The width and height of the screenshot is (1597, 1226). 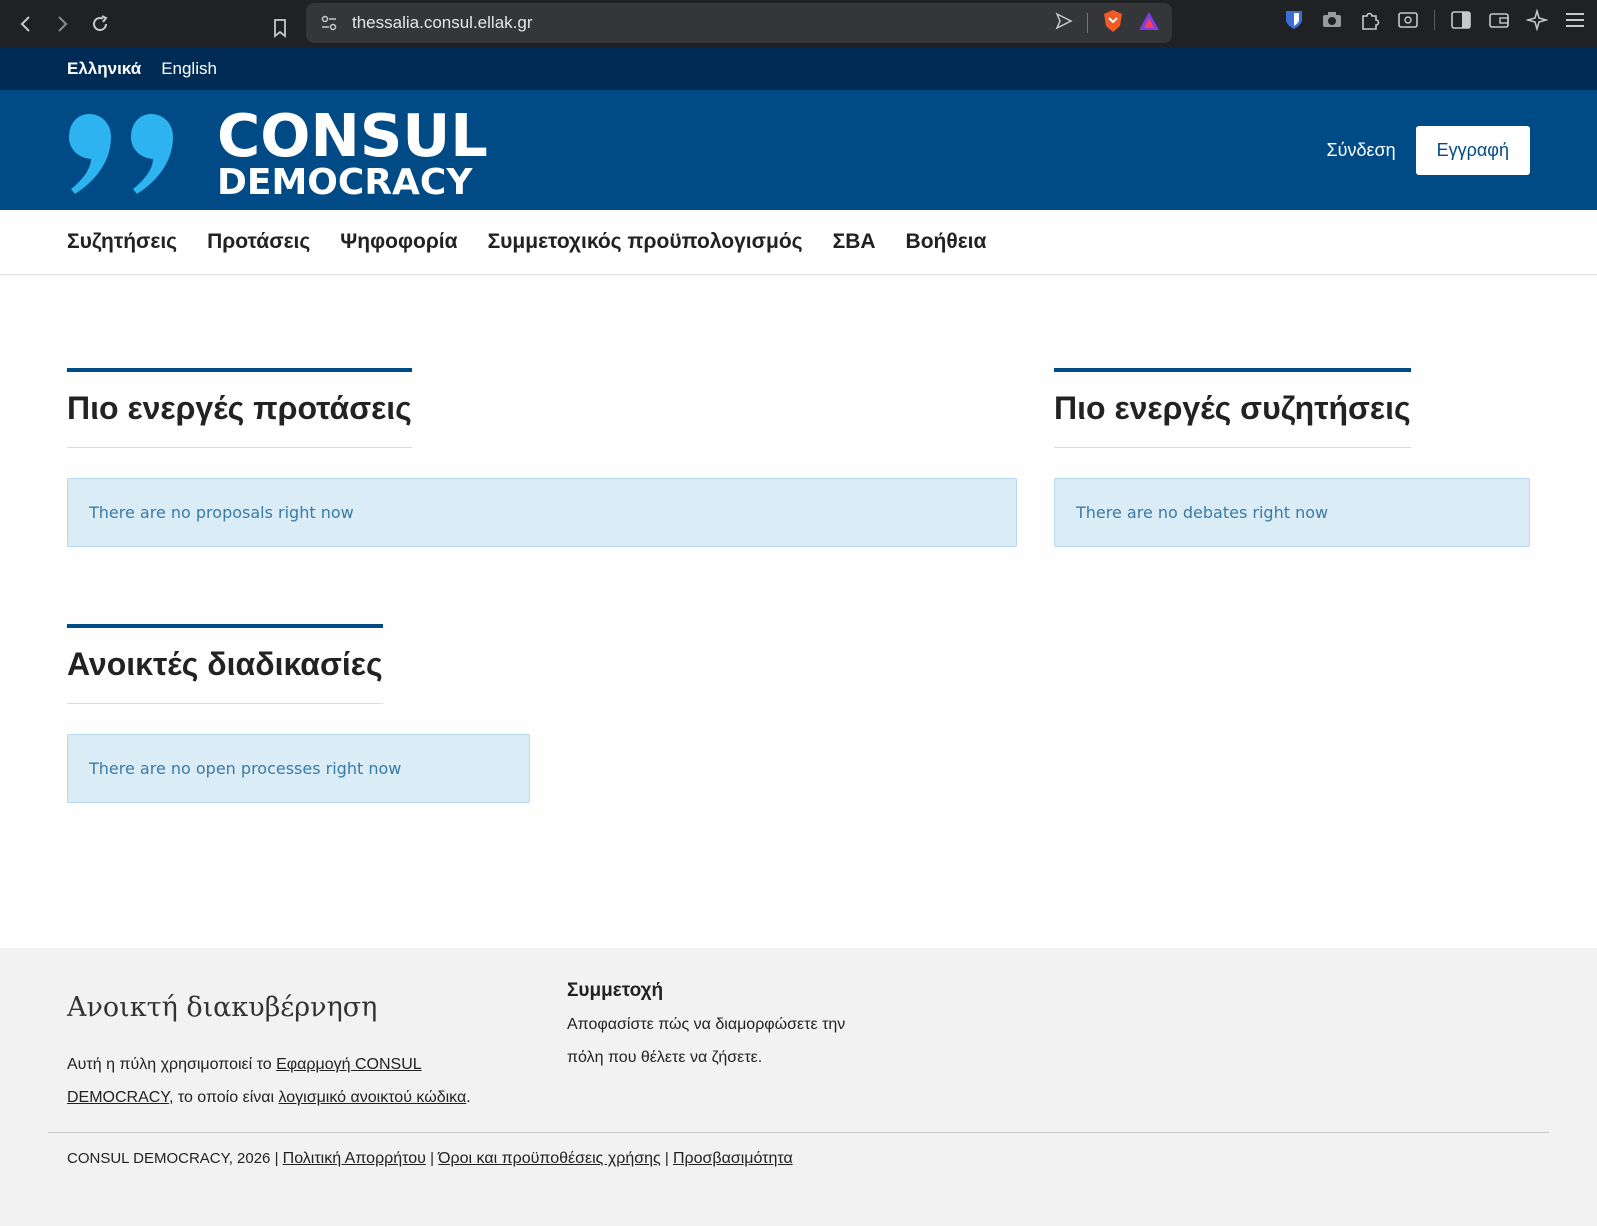 What do you see at coordinates (733, 1158) in the screenshot?
I see `accessibility-link: Προσβασιμότητα` at bounding box center [733, 1158].